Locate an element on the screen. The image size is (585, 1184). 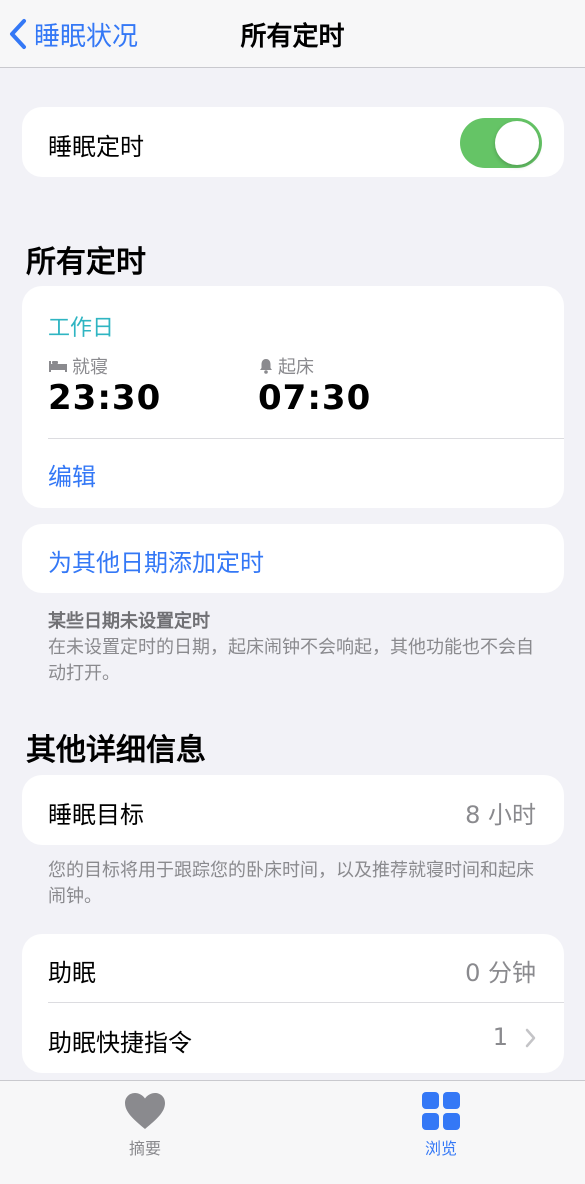
tab-browse-label: 浏览 is located at coordinates (440, 1148).